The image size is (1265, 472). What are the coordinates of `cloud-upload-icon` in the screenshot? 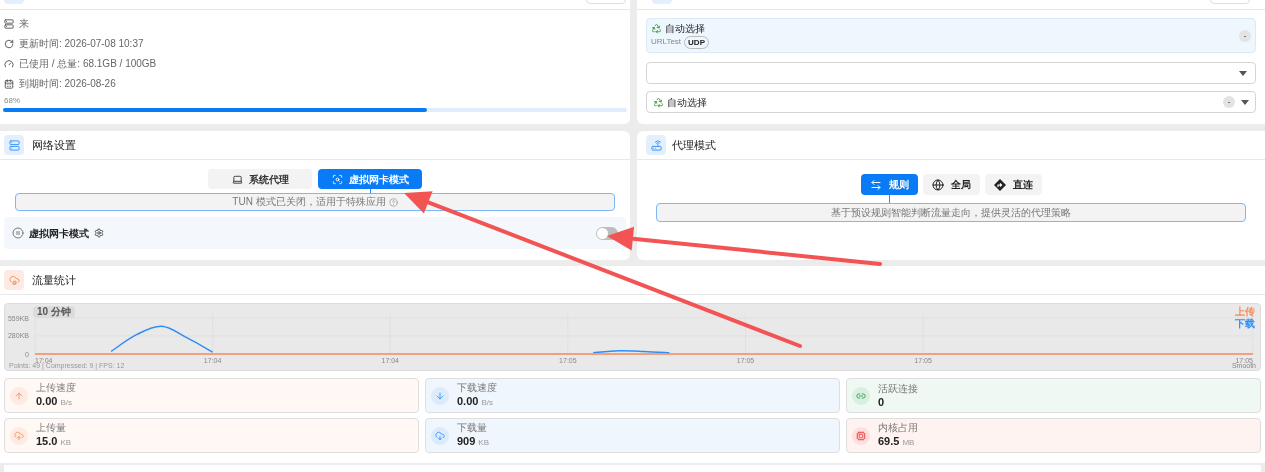 It's located at (19, 435).